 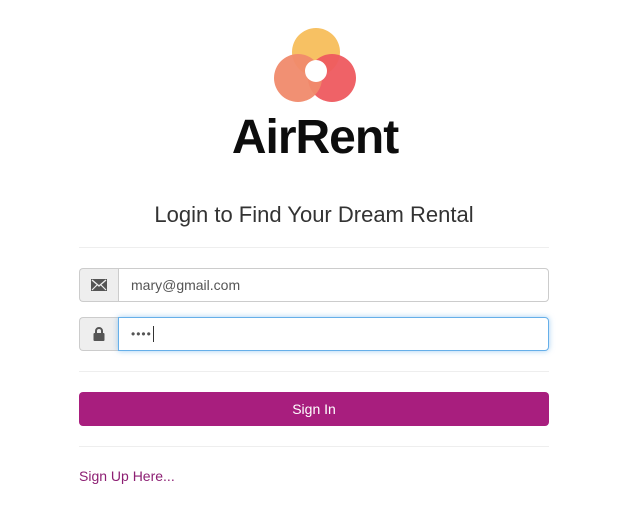 I want to click on sign-in-button: Sign In, so click(x=314, y=409).